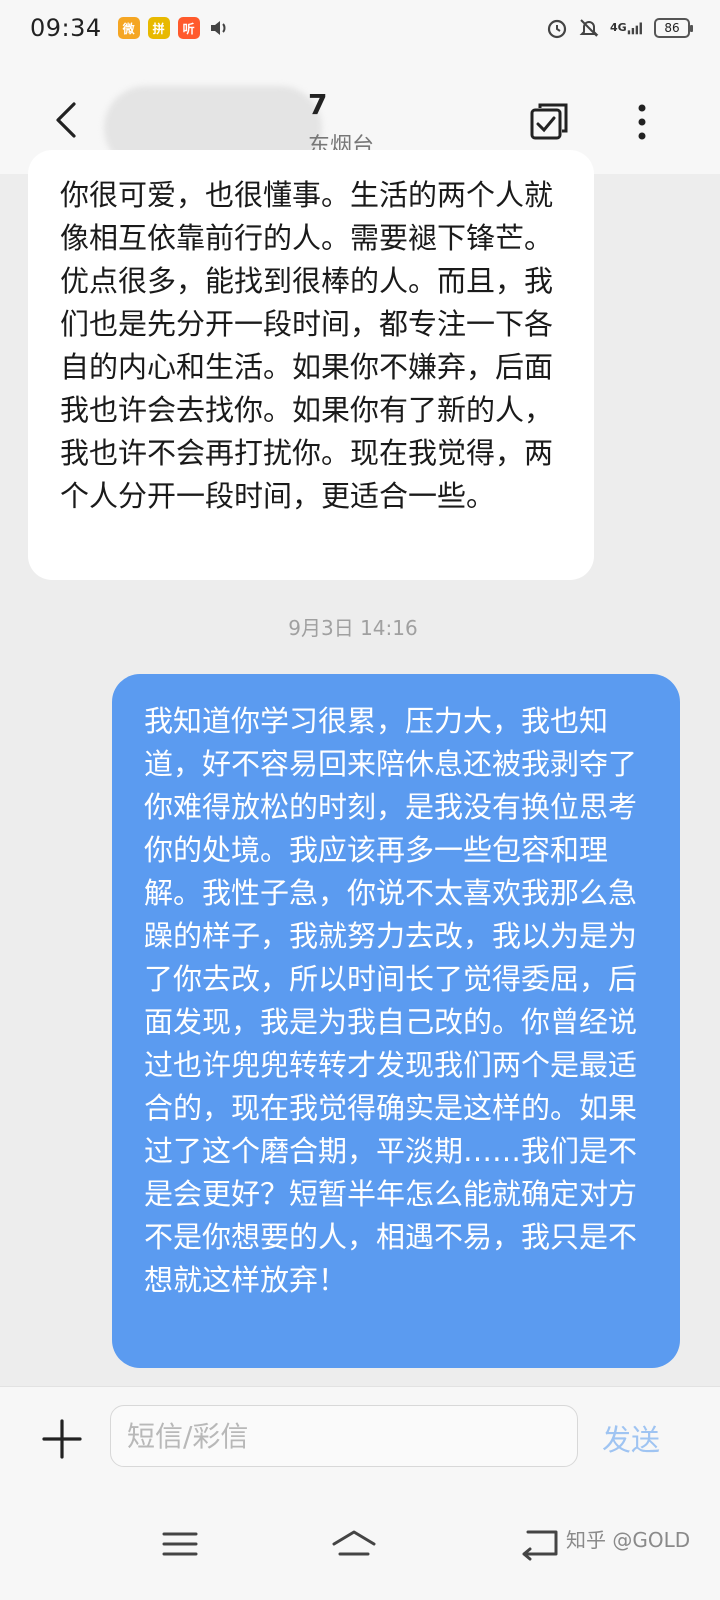  I want to click on speaker-icon, so click(219, 28).